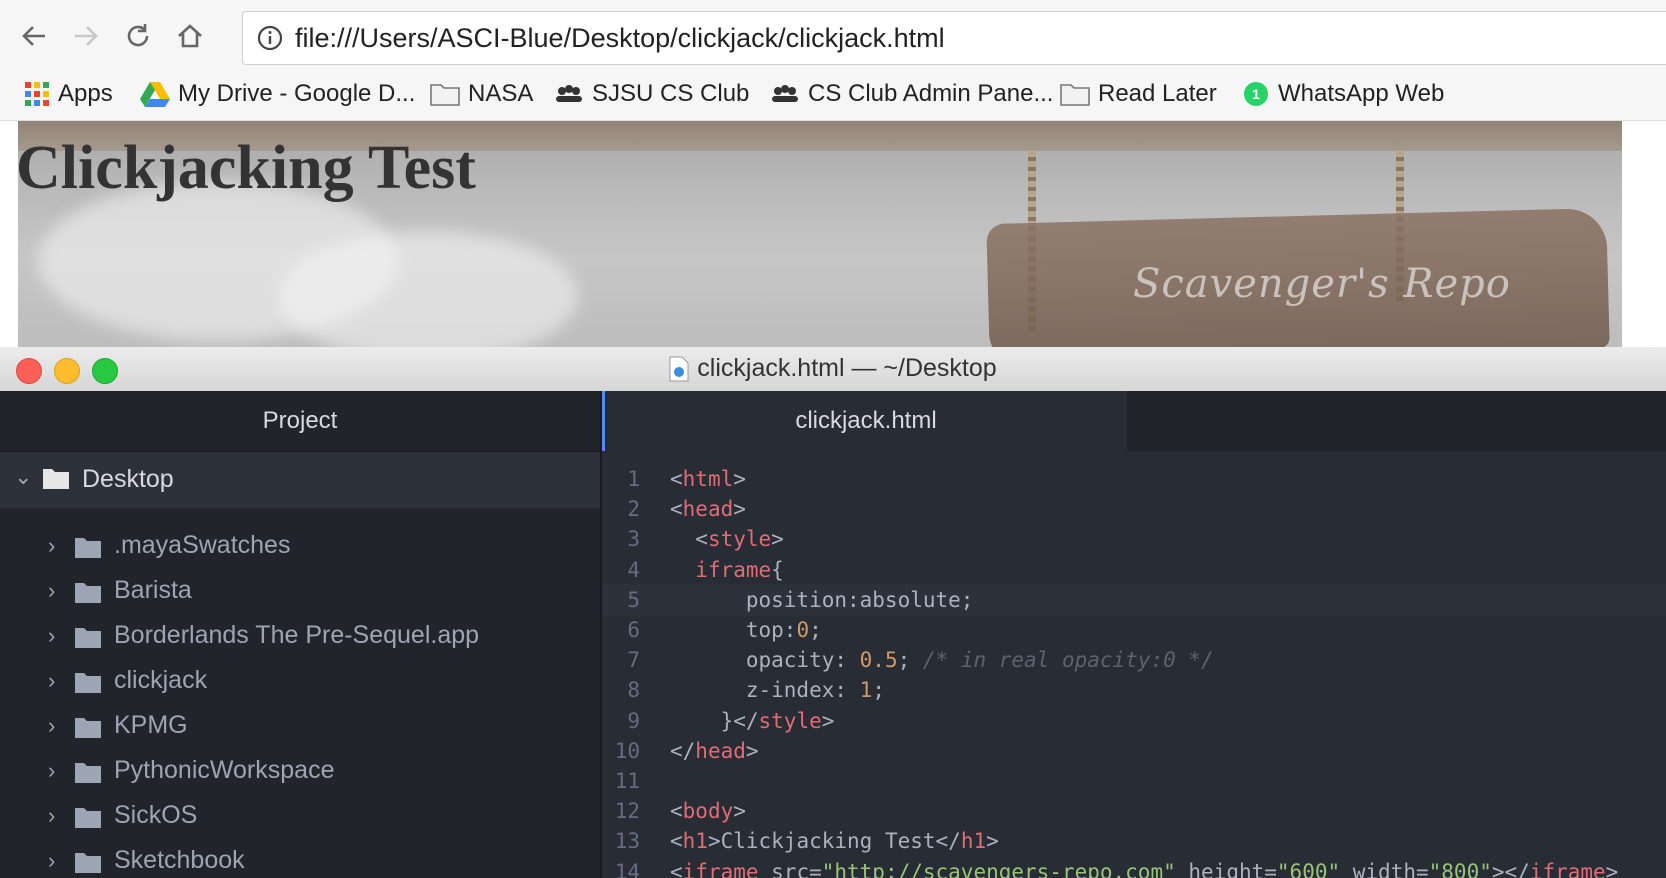  Describe the element at coordinates (633, 509) in the screenshot. I see `line-number: 2` at that location.